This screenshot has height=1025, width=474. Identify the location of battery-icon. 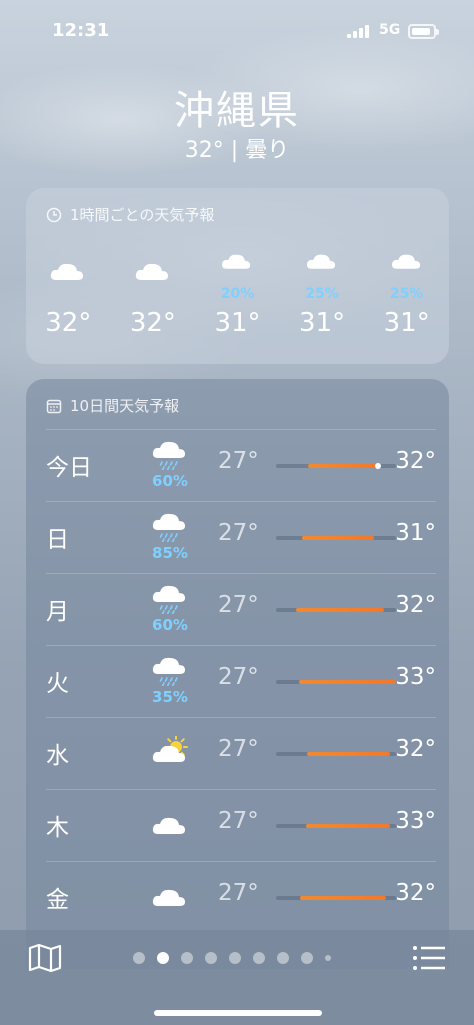
(423, 31).